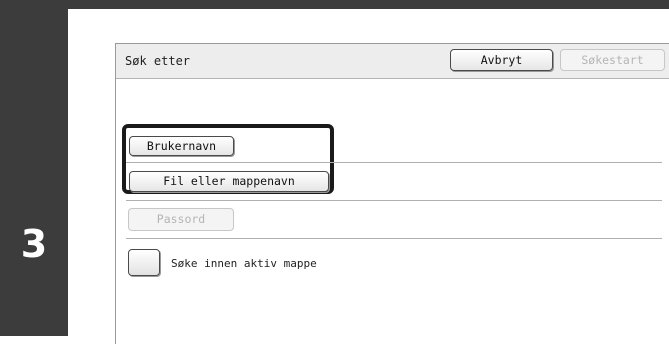 The image size is (669, 344). I want to click on search-start-button: Søkestart, so click(612, 60).